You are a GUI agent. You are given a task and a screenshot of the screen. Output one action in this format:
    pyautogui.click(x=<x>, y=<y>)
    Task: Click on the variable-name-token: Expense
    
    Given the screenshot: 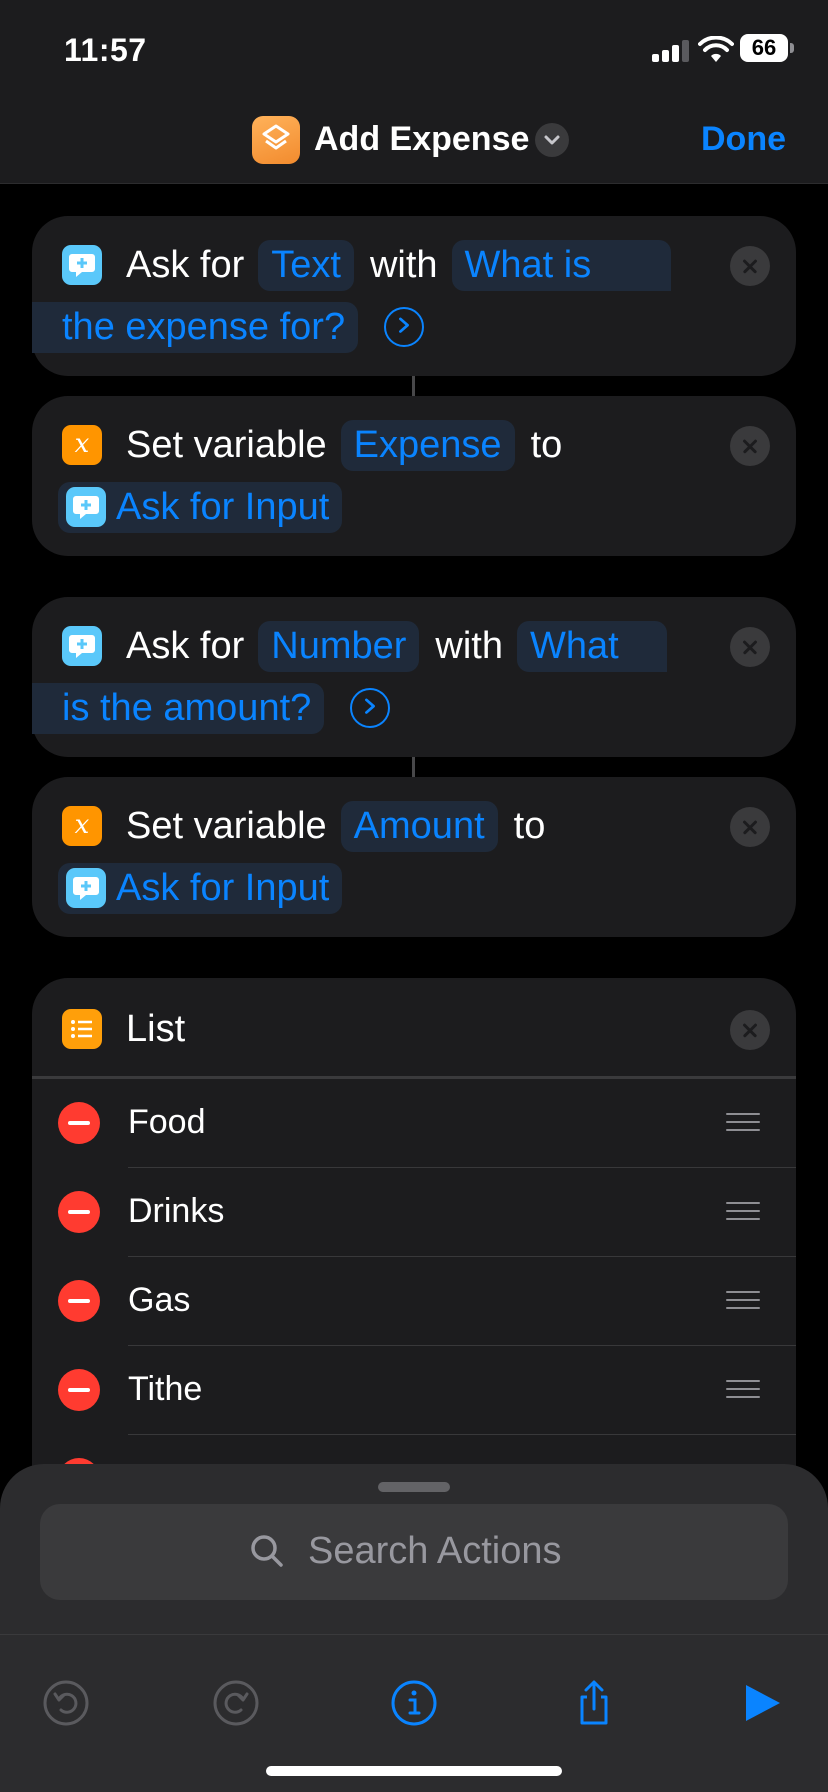 What is the action you would take?
    pyautogui.click(x=427, y=445)
    